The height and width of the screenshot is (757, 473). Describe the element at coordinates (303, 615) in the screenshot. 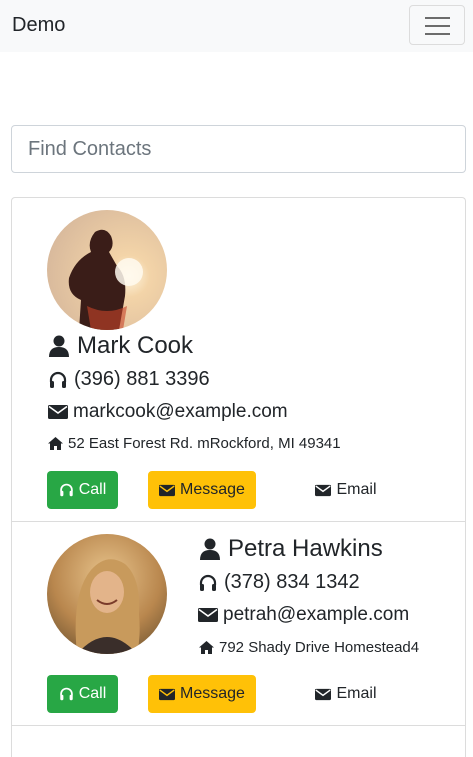

I see `contact-email: petrah@example.com` at that location.